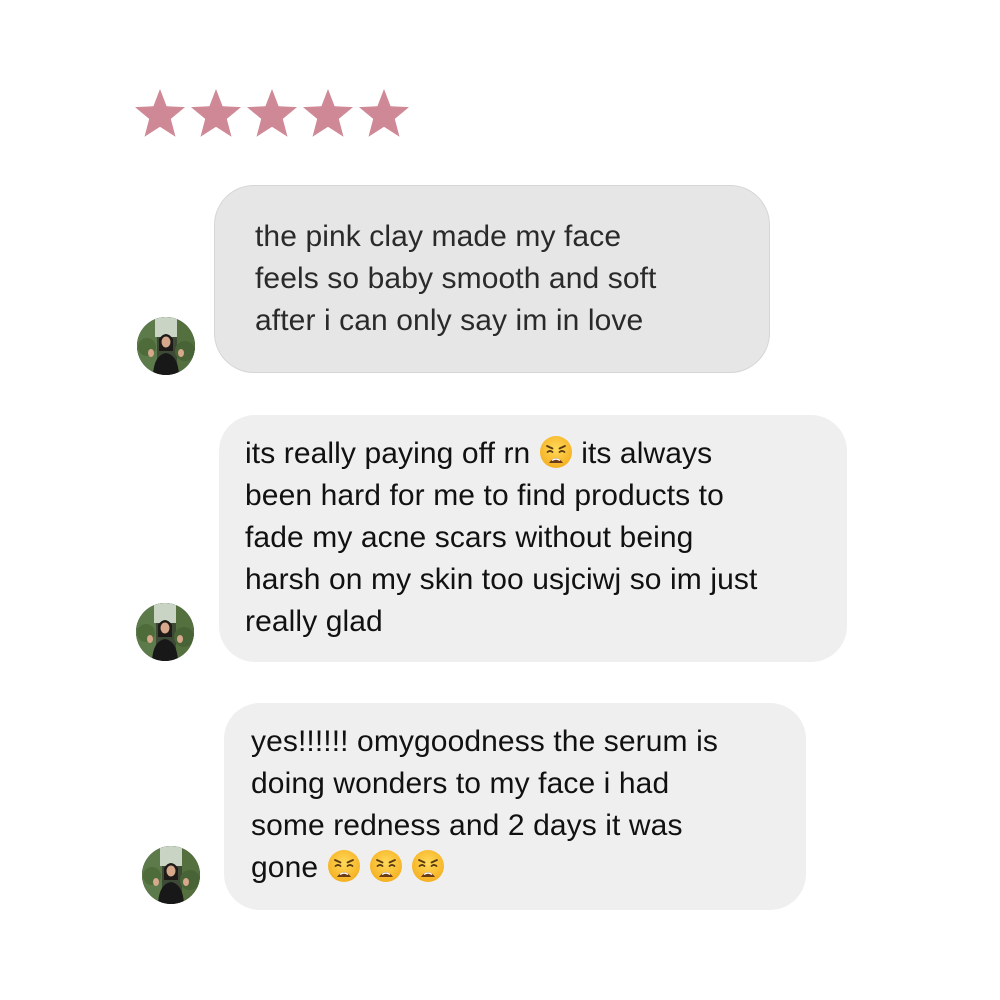  I want to click on message-line: some redness and 2 days it was, so click(467, 825).